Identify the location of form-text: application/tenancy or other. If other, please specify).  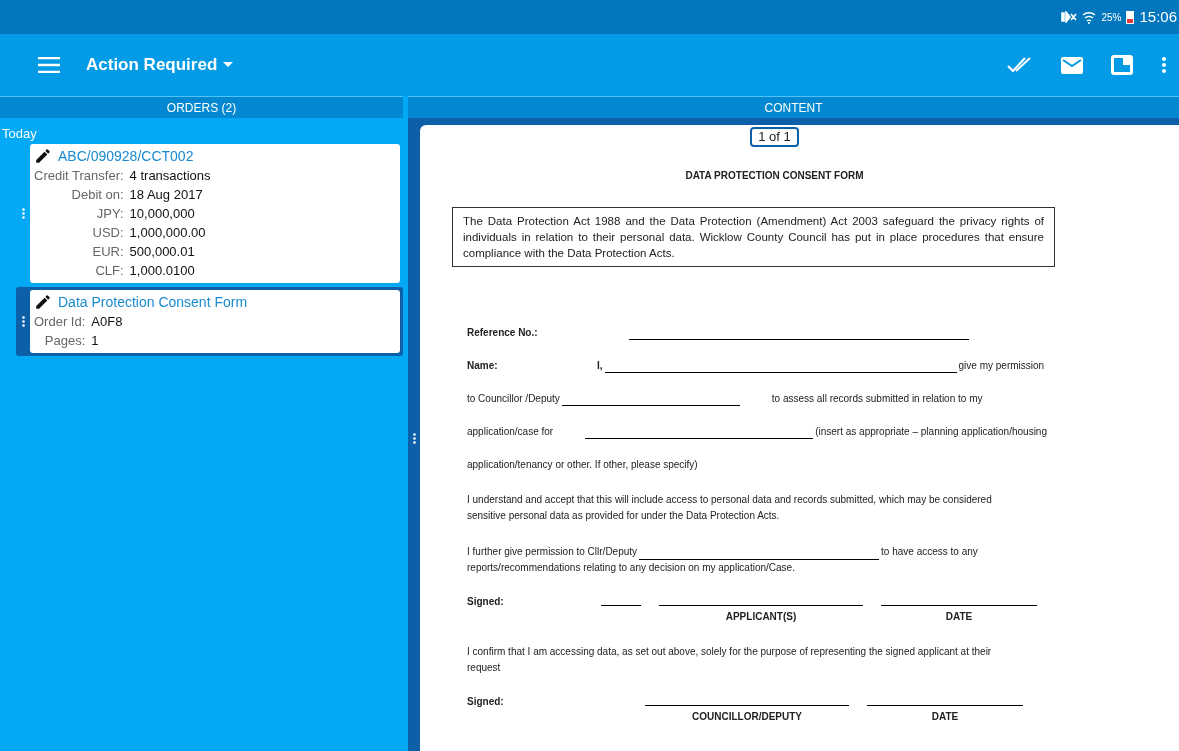
(582, 465).